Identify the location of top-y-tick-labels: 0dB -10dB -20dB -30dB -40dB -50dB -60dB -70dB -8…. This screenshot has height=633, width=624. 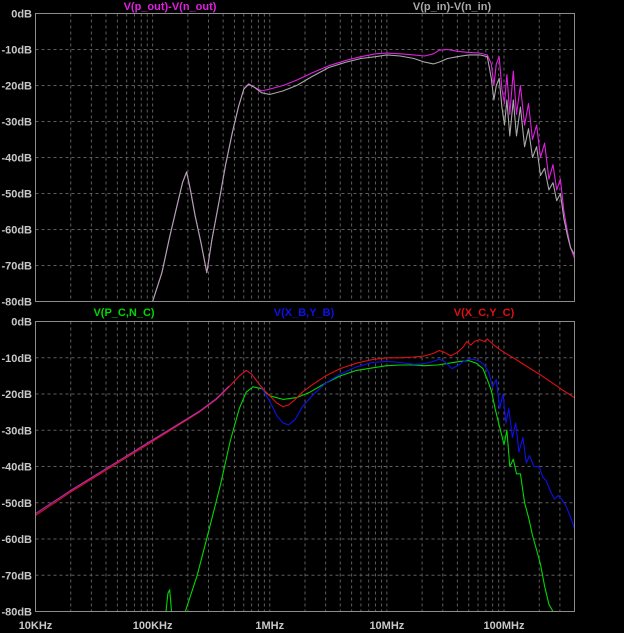
(16, 159).